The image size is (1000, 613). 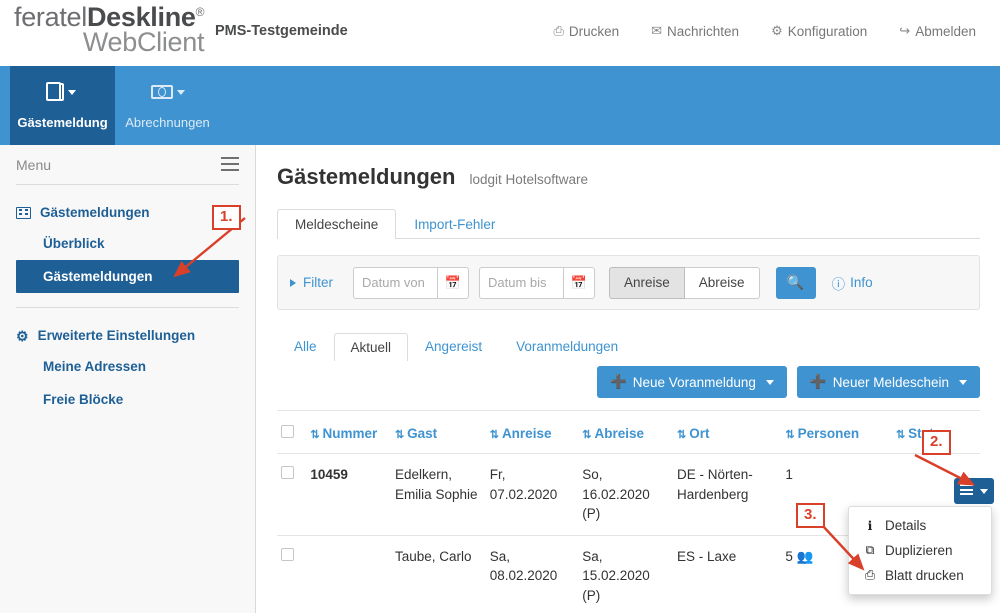 What do you see at coordinates (127, 165) in the screenshot?
I see `sidebar-header: Menu` at bounding box center [127, 165].